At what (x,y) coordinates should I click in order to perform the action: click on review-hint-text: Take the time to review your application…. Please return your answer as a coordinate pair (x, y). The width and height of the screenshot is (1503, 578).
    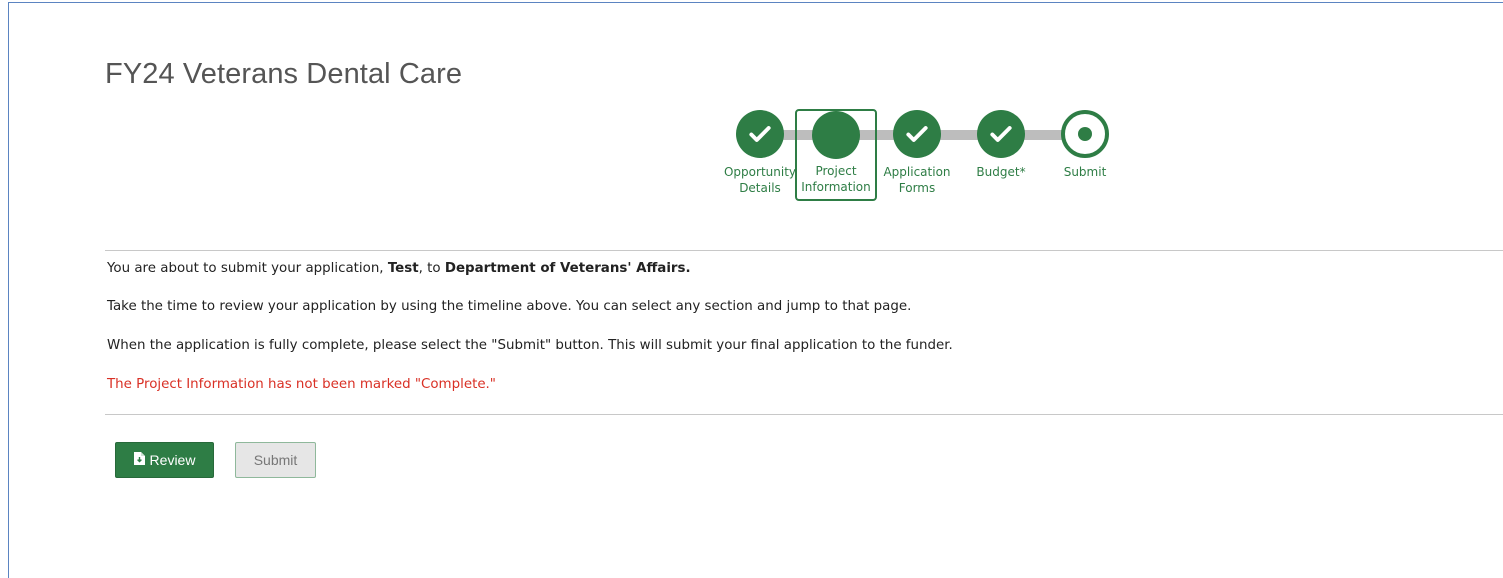
    Looking at the image, I should click on (509, 306).